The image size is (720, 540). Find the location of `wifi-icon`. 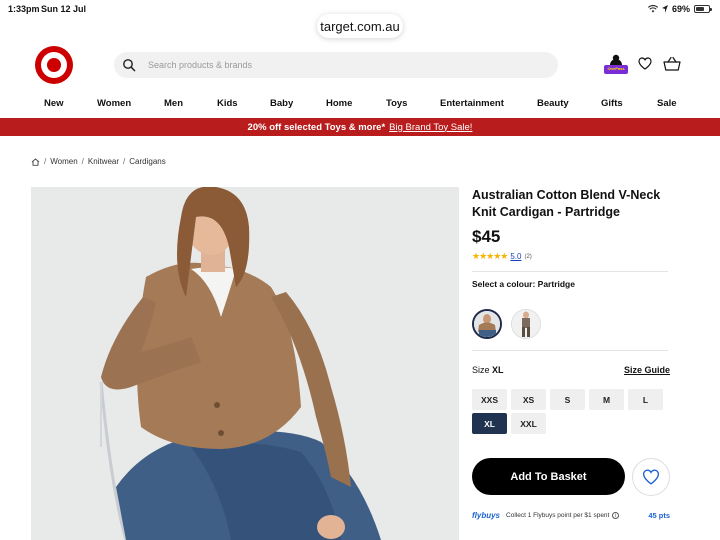

wifi-icon is located at coordinates (652, 9).